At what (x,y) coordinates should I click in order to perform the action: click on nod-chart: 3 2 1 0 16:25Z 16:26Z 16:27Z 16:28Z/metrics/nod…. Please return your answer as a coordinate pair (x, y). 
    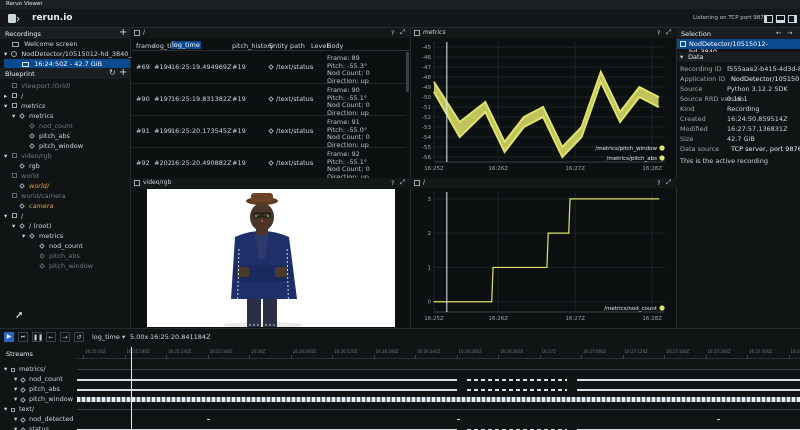
    Looking at the image, I should click on (544, 258).